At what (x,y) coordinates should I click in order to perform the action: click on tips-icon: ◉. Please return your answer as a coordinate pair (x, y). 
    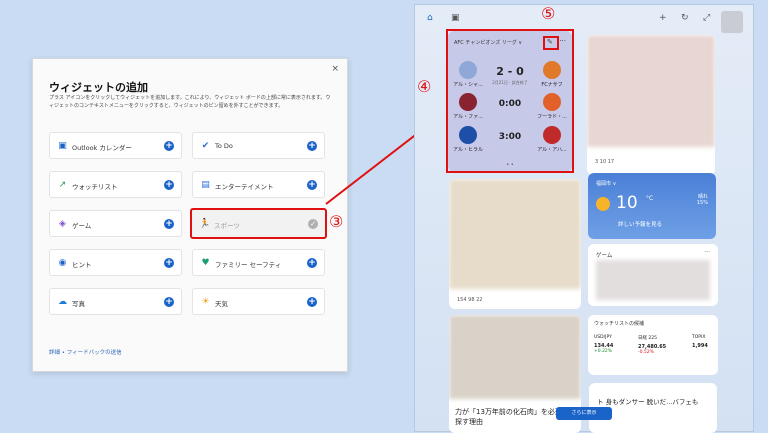
    Looking at the image, I should click on (62, 263).